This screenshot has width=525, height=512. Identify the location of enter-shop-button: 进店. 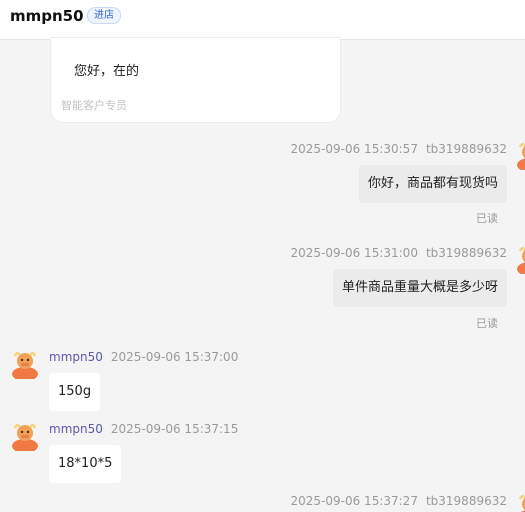
(104, 15).